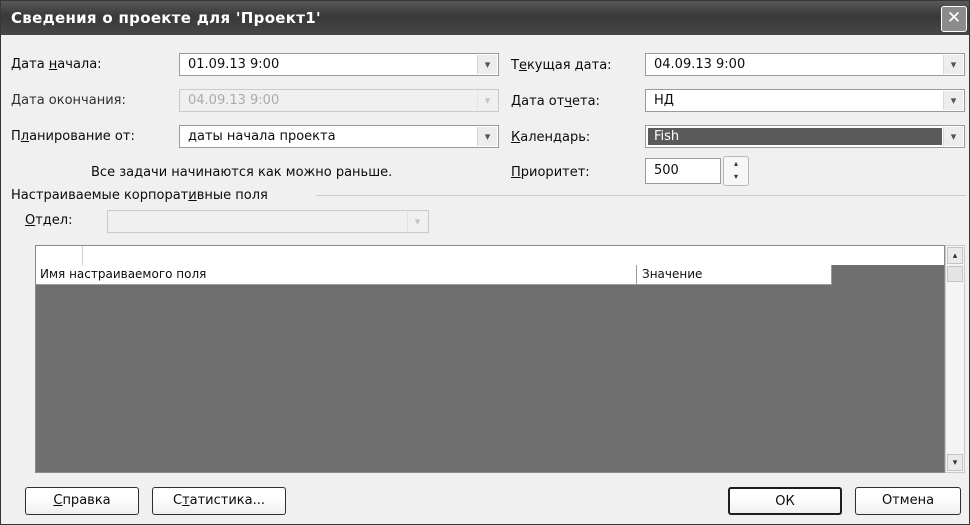 The image size is (970, 525). Describe the element at coordinates (234, 64) in the screenshot. I see `start-date-value: 01.09.13 9:00` at that location.